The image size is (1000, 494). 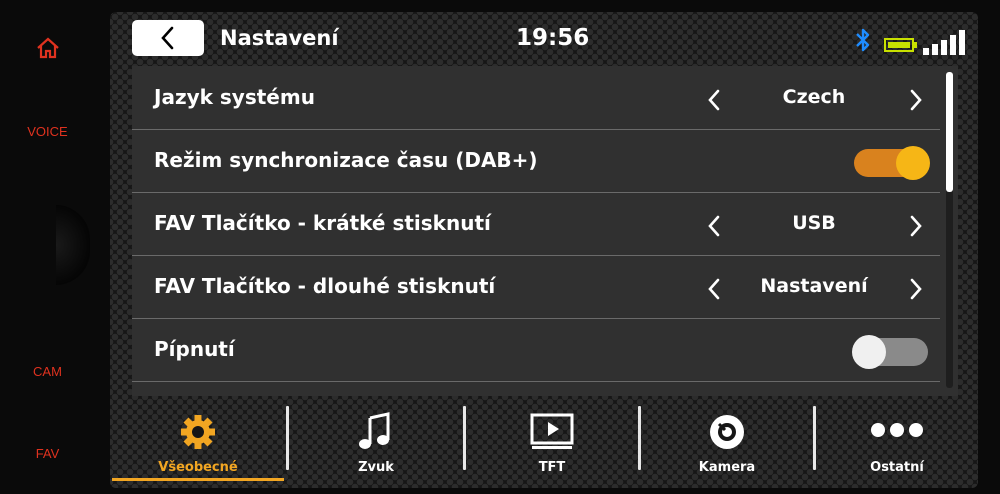 What do you see at coordinates (863, 40) in the screenshot?
I see `bluetooth-icon` at bounding box center [863, 40].